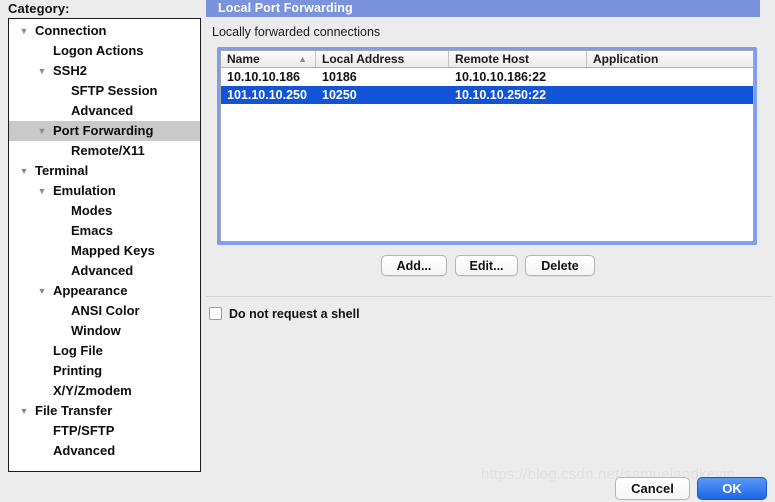 Image resolution: width=775 pixels, height=502 pixels. I want to click on cell-remote-host: 10.10.10.186:22, so click(501, 77).